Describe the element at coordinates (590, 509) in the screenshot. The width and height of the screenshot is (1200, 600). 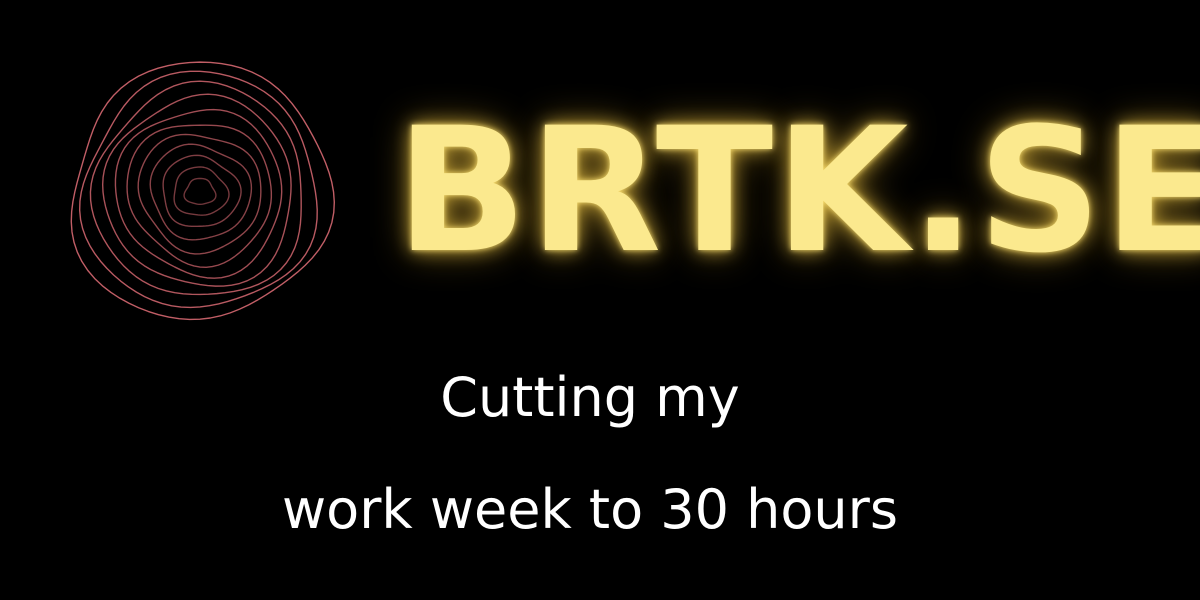
I see `tagline-line-2: work week to 30 hours` at that location.